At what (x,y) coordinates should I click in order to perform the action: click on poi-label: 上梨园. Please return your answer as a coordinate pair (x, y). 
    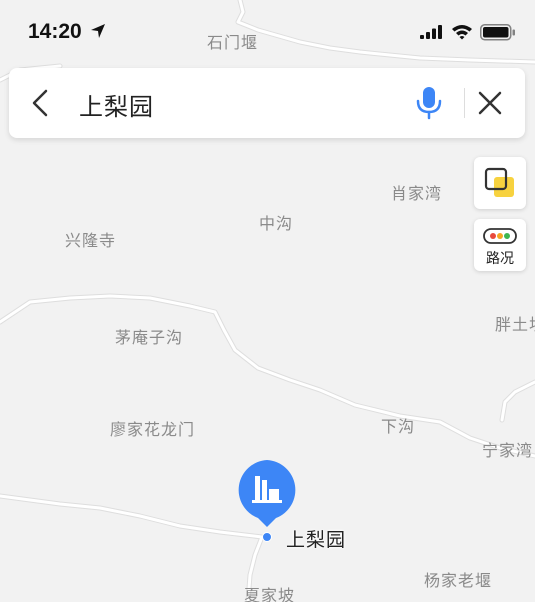
    Looking at the image, I should click on (316, 538).